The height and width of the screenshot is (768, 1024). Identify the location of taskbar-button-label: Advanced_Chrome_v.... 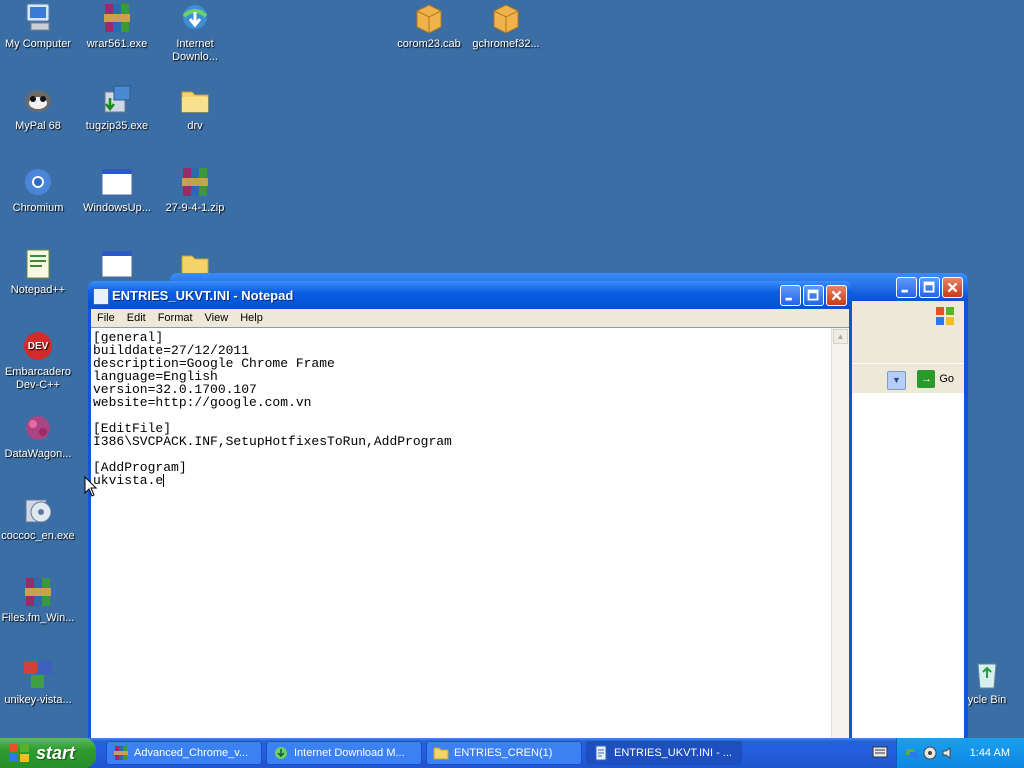
(191, 753).